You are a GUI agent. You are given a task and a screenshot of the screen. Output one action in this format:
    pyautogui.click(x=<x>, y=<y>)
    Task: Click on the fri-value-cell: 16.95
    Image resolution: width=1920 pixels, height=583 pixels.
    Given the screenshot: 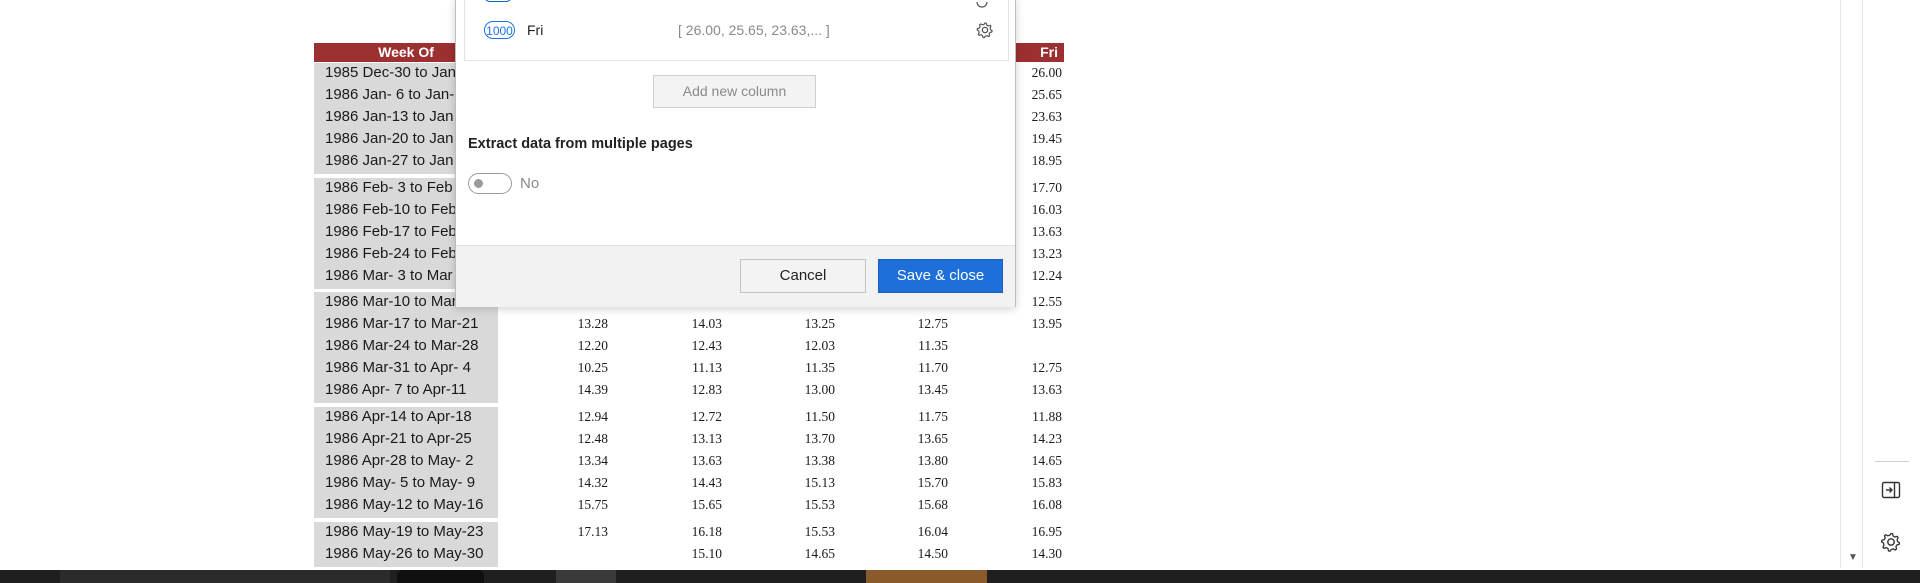 What is the action you would take?
    pyautogui.click(x=1046, y=531)
    